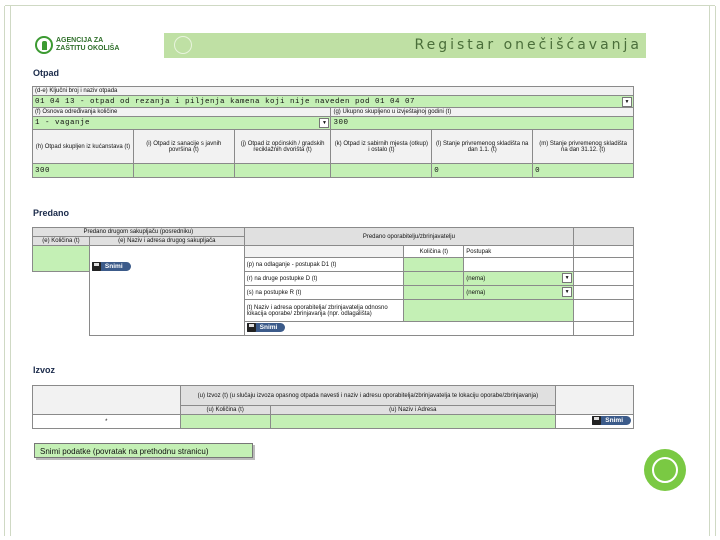 This screenshot has height=540, width=720. Describe the element at coordinates (4, 271) in the screenshot. I see `slide-border-left` at that location.